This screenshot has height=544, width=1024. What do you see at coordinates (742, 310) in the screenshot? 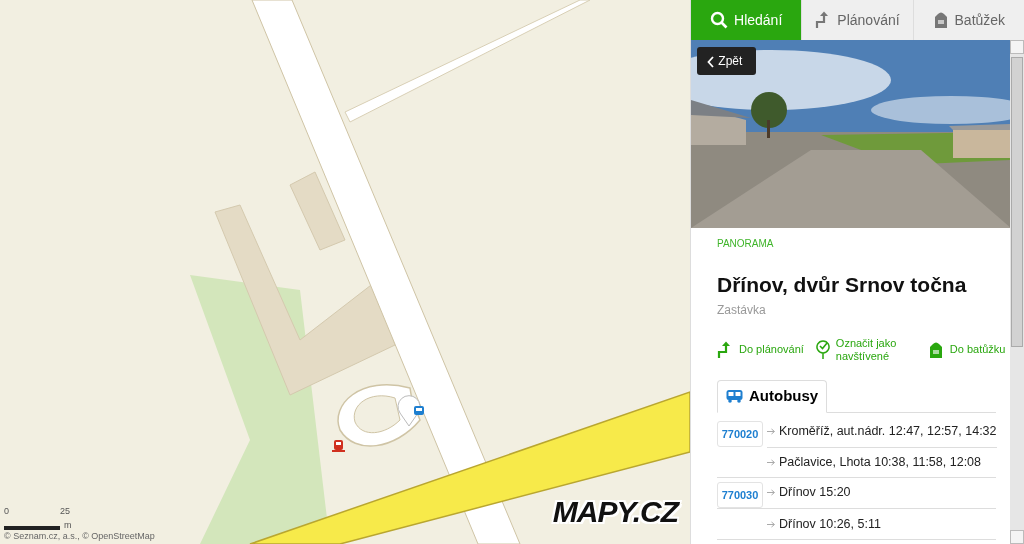
I see `place-type: Zastávka` at bounding box center [742, 310].